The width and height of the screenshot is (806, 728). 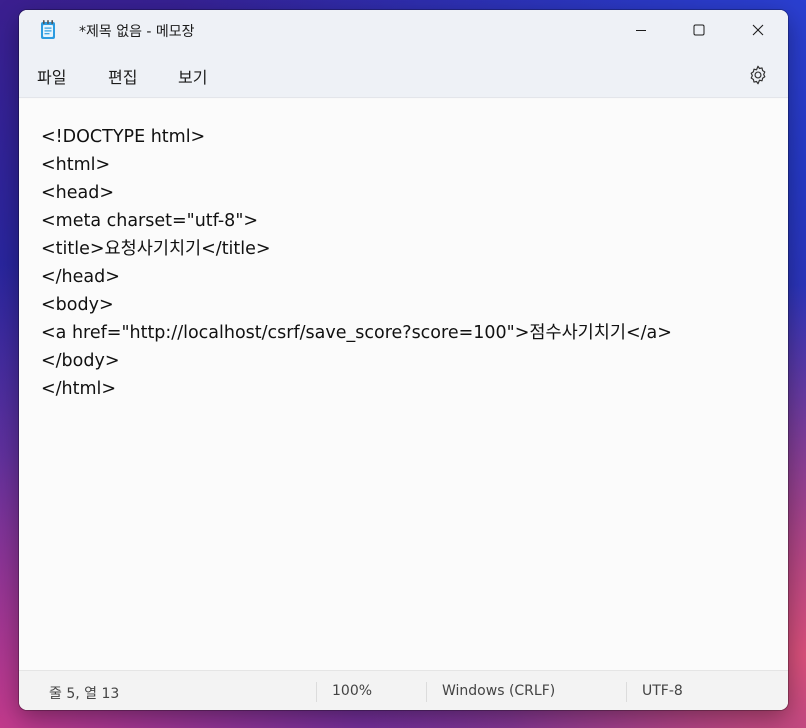 What do you see at coordinates (156, 249) in the screenshot?
I see `editor-line: <title>요청사기치기</title>` at bounding box center [156, 249].